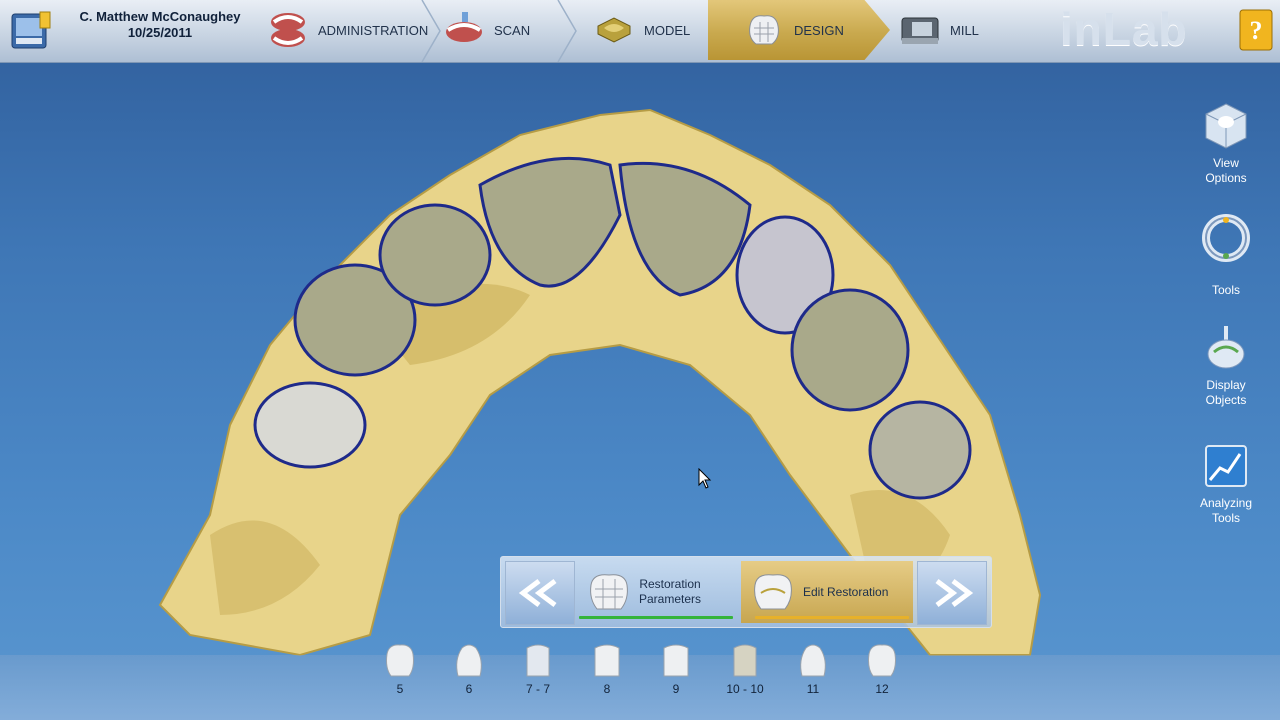  I want to click on tooth-number: 11, so click(813, 689).